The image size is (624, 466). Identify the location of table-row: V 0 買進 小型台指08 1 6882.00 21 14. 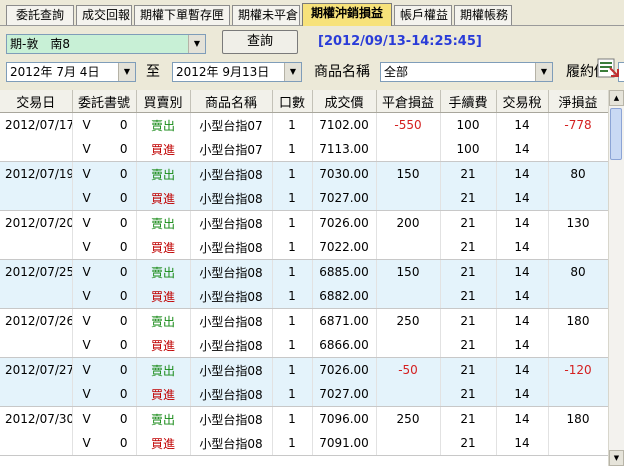
(304, 296).